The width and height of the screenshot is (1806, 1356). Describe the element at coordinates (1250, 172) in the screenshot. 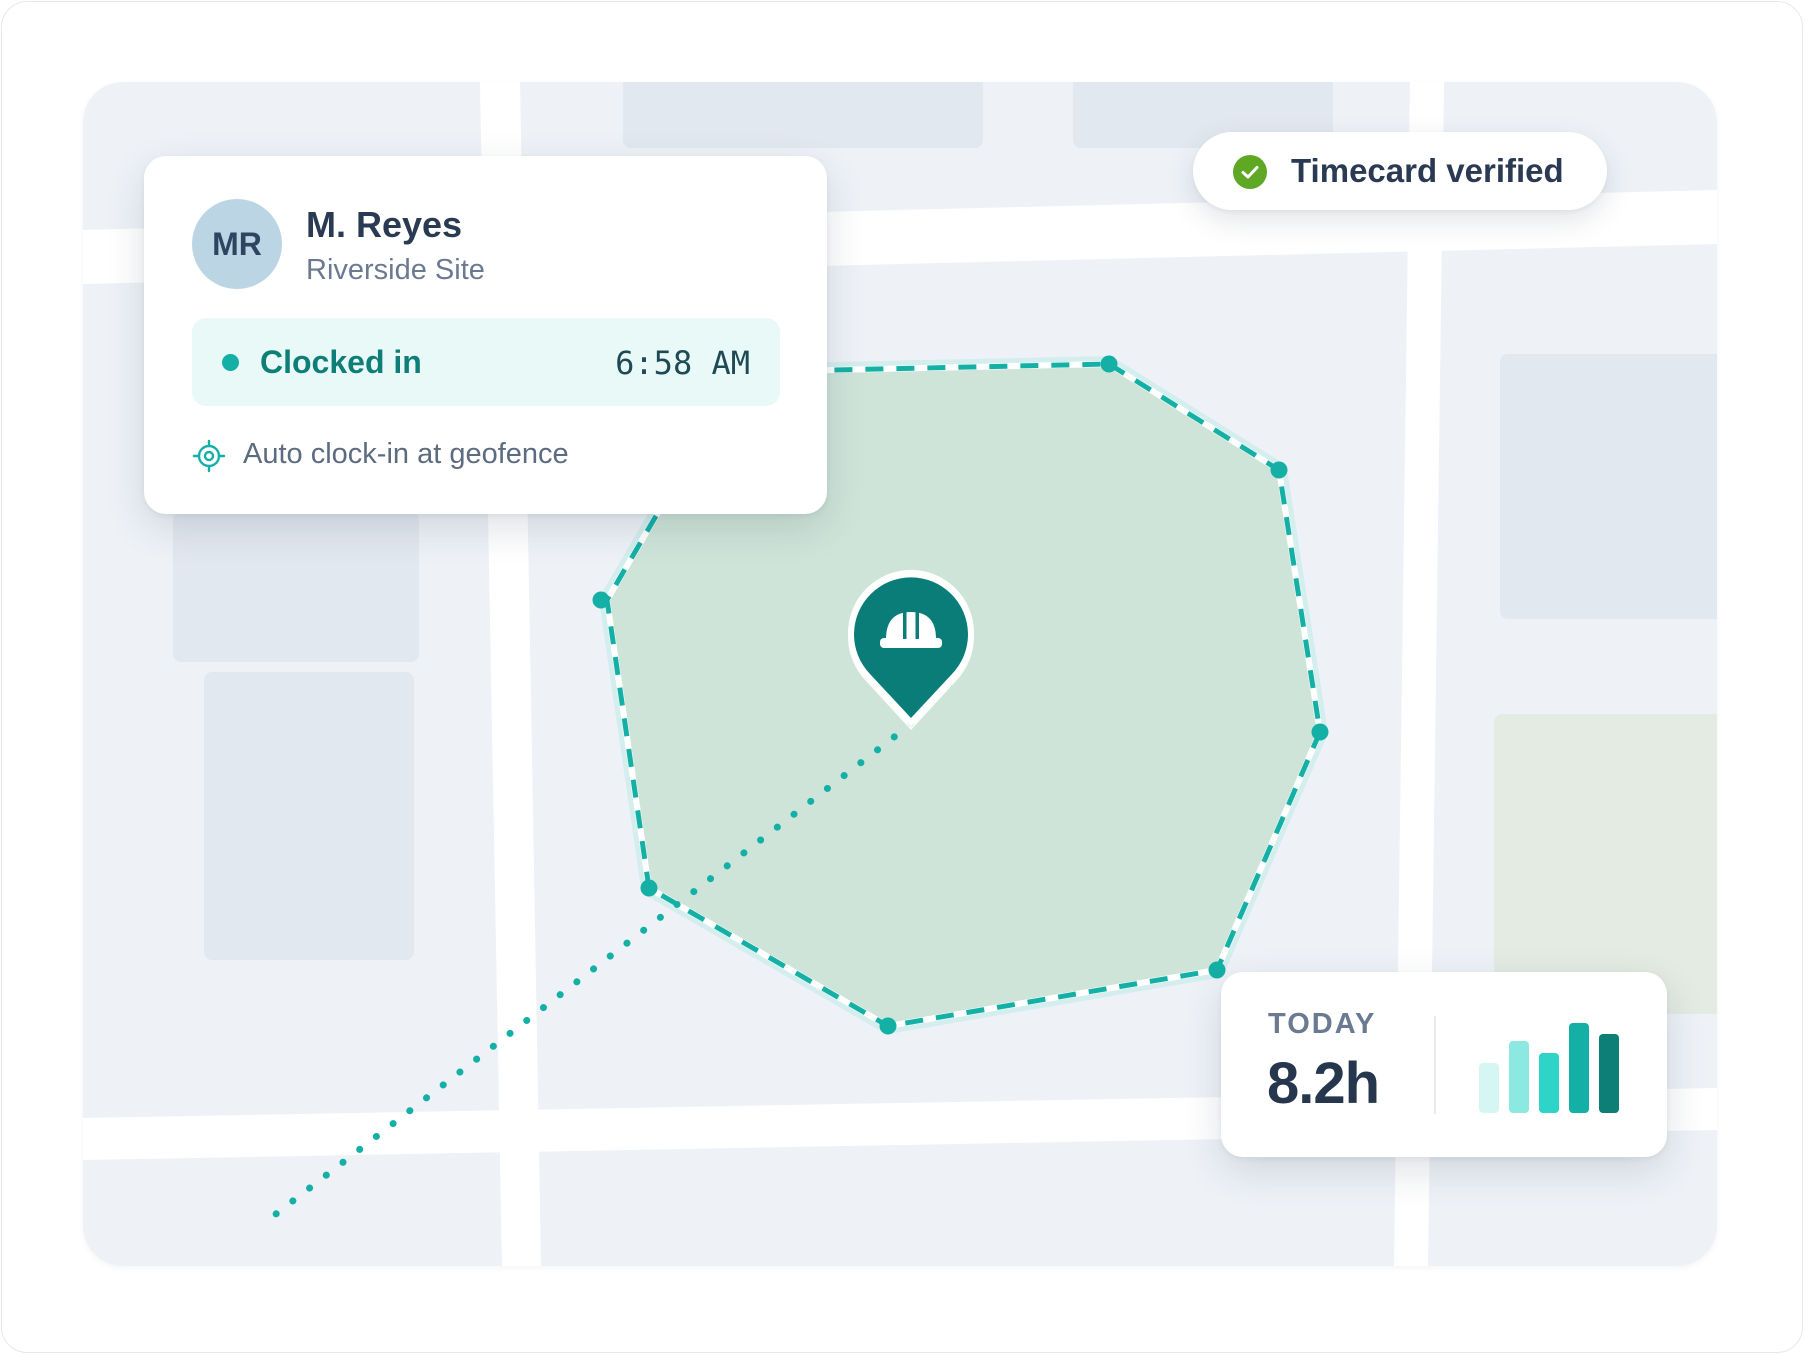

I see `check-circle-icon` at that location.